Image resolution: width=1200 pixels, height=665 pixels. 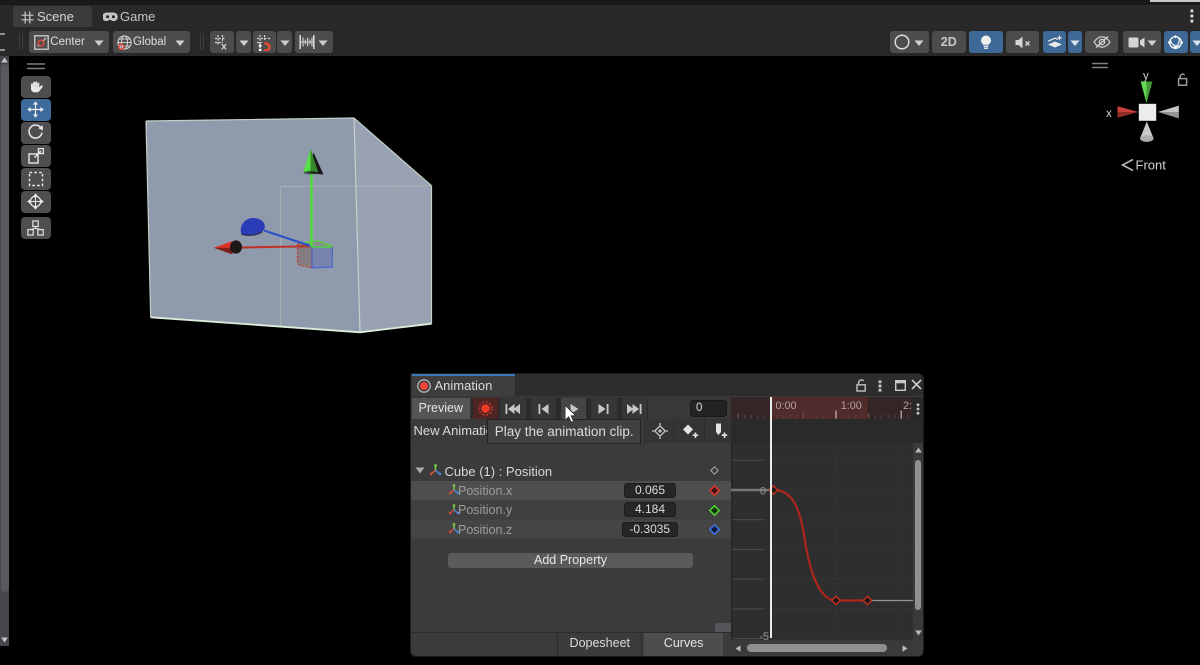 What do you see at coordinates (907, 406) in the screenshot?
I see `svg-text: 2:` at bounding box center [907, 406].